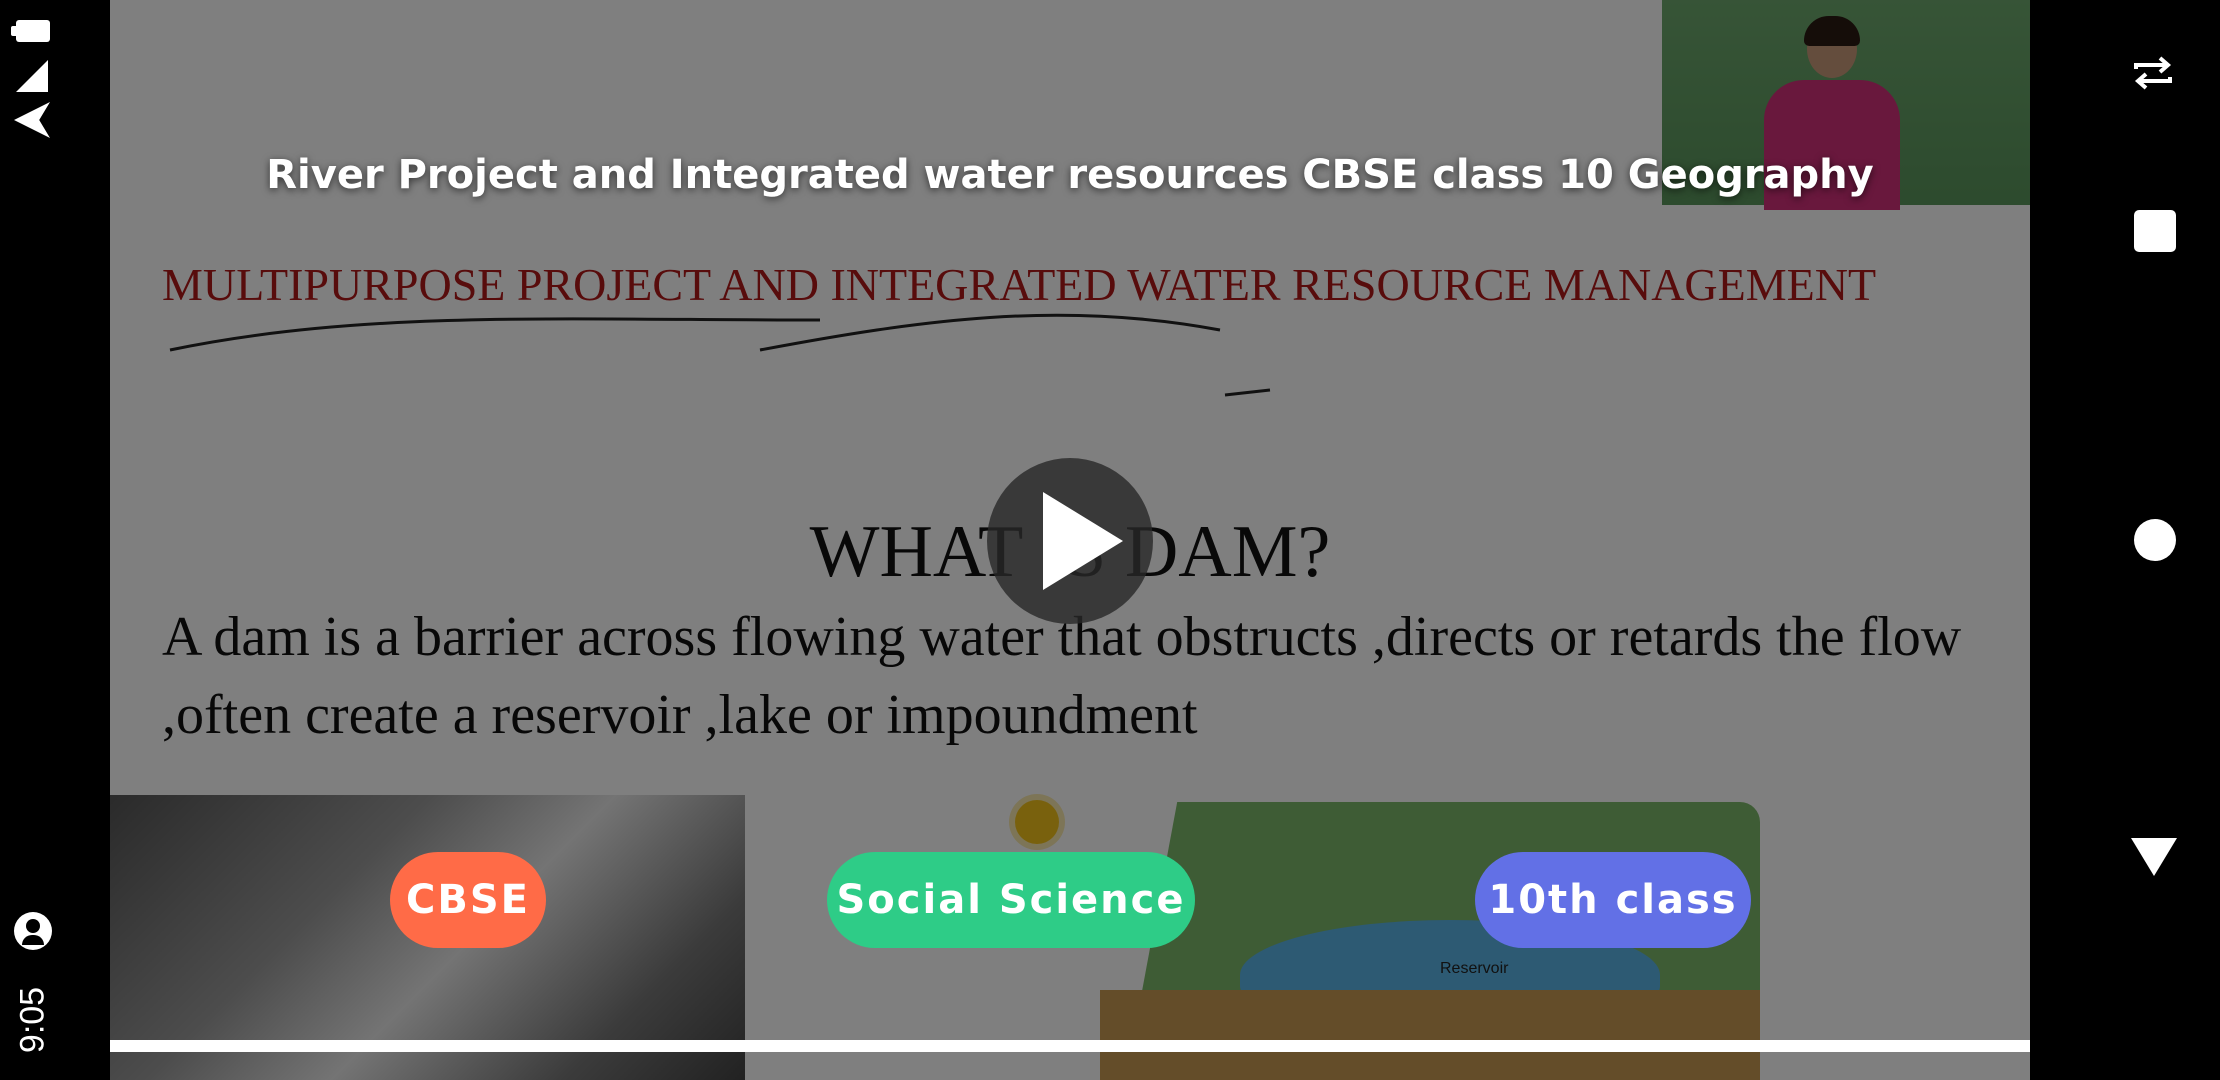 This screenshot has height=1080, width=2220. What do you see at coordinates (33, 931) in the screenshot?
I see `account-icon` at bounding box center [33, 931].